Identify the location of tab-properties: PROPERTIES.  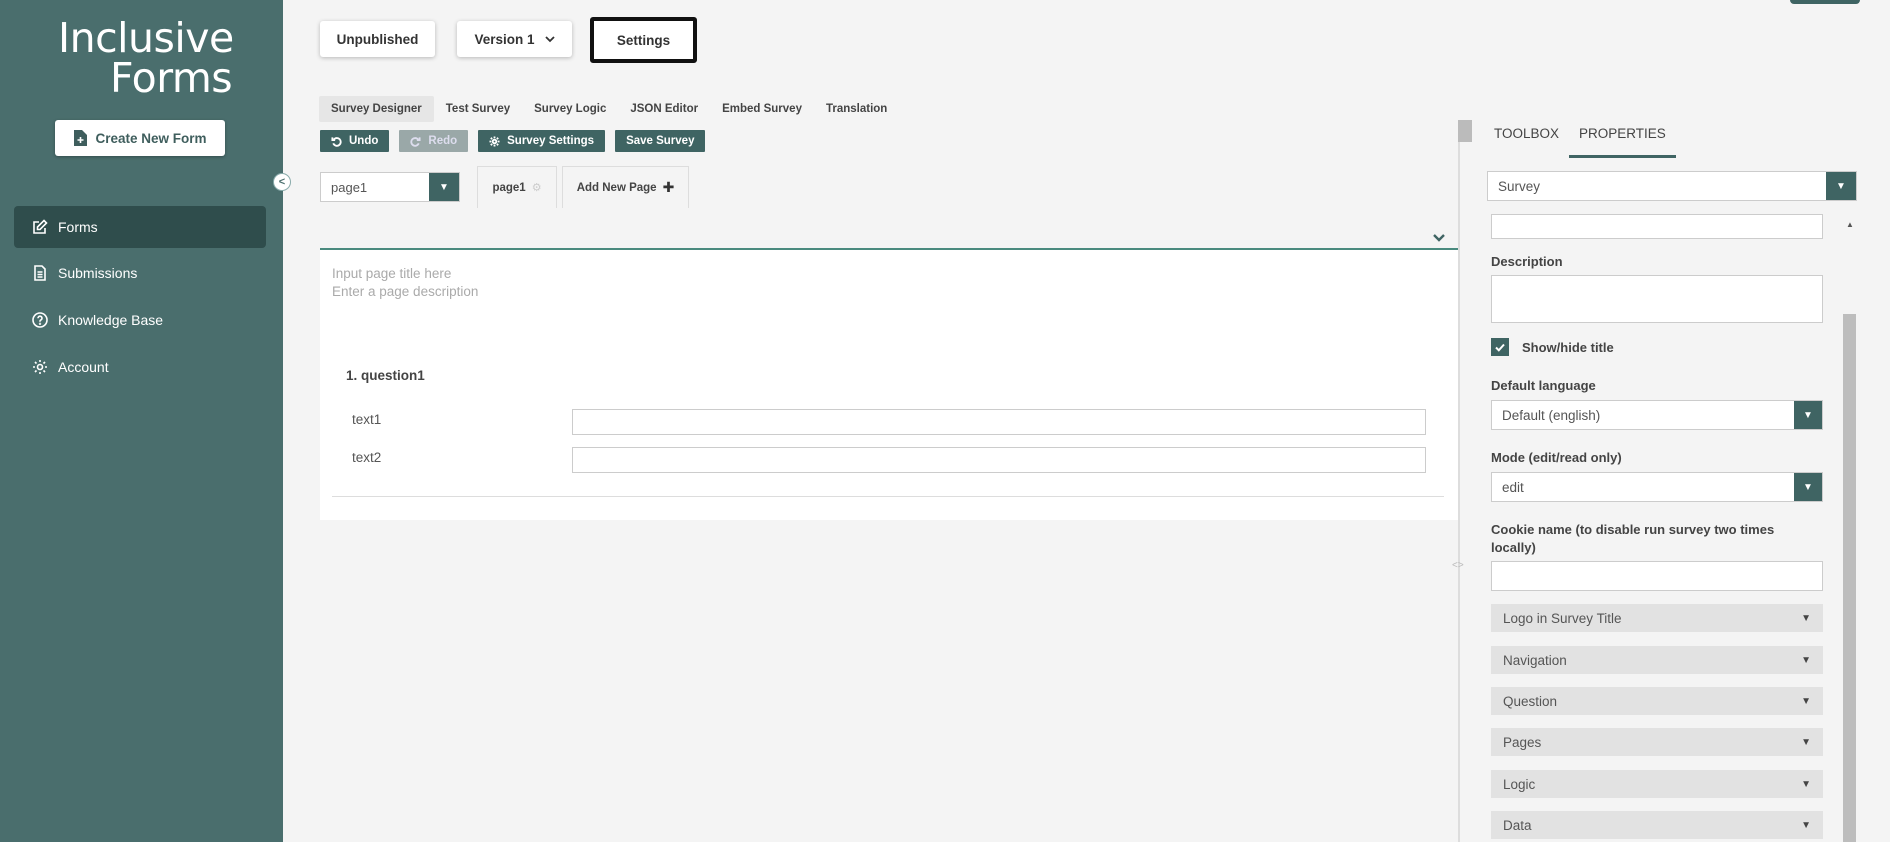
(1622, 139).